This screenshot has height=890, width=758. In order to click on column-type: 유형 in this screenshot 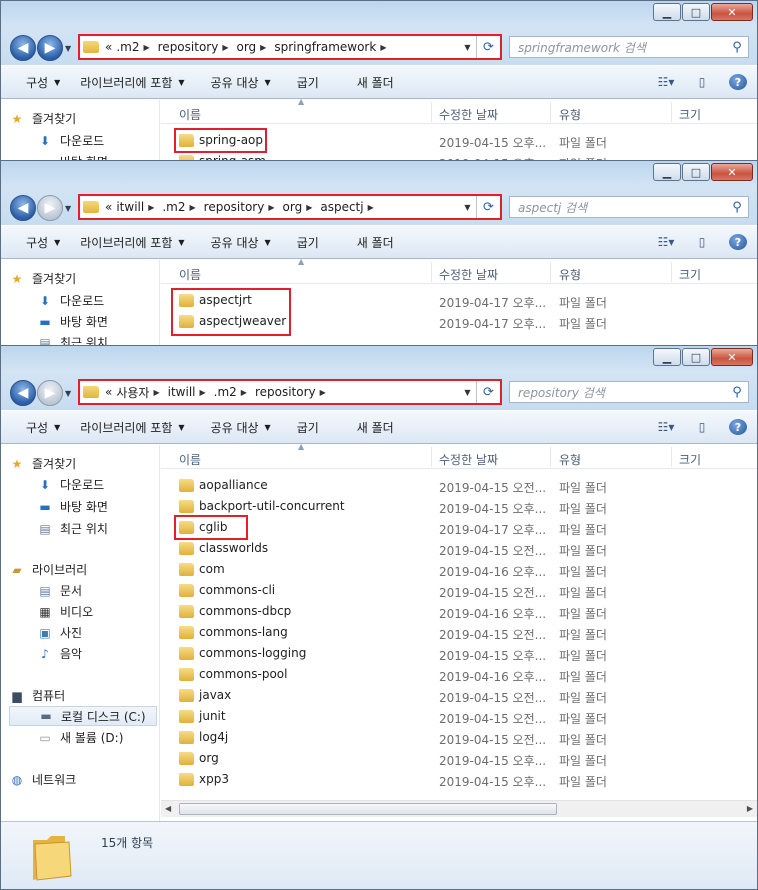, I will do `click(570, 459)`.